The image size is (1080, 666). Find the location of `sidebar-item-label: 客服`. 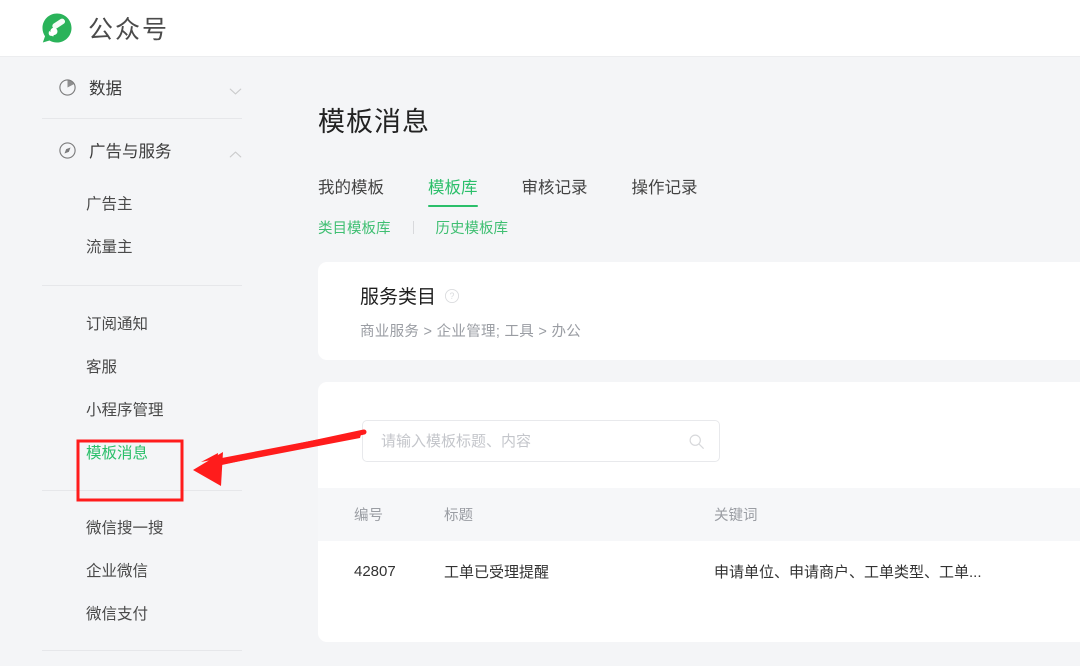

sidebar-item-label: 客服 is located at coordinates (102, 367).